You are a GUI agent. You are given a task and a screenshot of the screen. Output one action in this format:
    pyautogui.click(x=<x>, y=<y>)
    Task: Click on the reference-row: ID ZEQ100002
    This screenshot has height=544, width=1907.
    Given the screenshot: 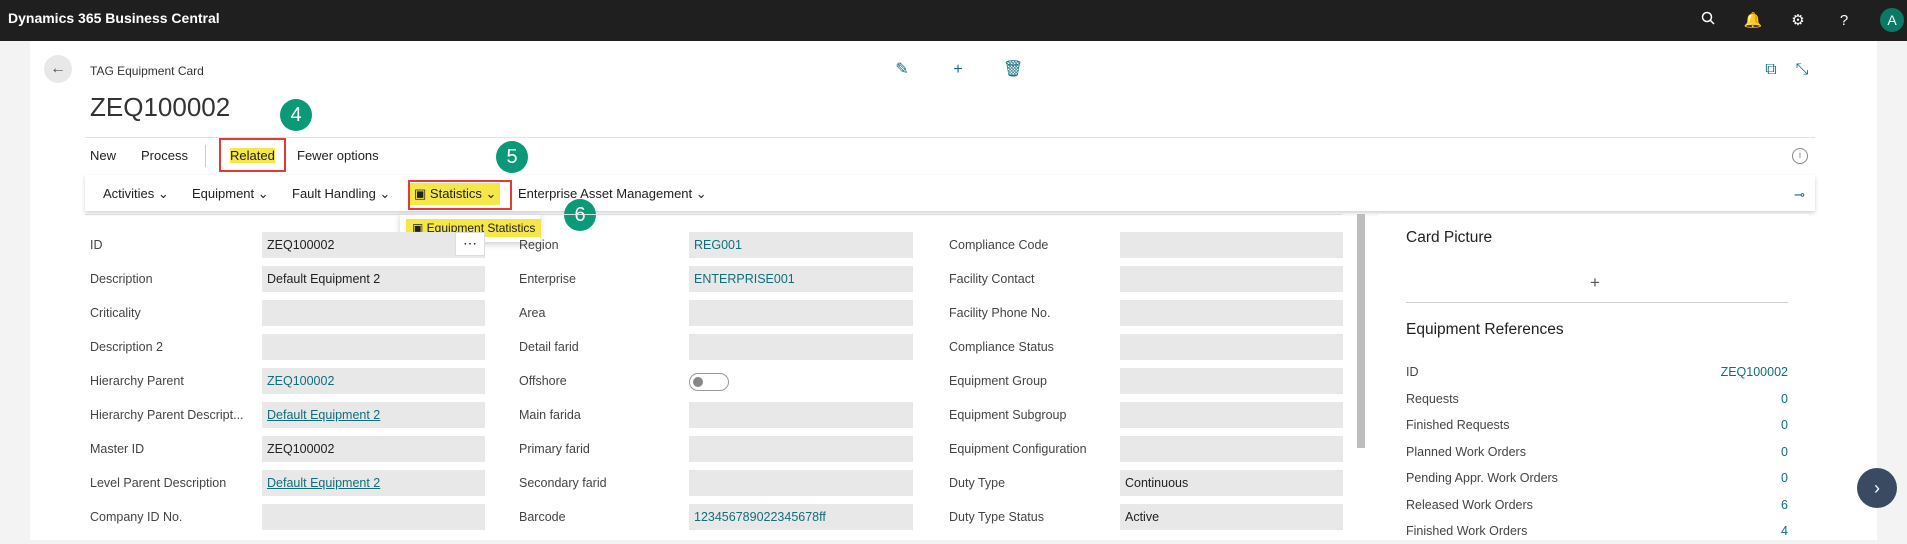 What is the action you would take?
    pyautogui.click(x=1597, y=375)
    